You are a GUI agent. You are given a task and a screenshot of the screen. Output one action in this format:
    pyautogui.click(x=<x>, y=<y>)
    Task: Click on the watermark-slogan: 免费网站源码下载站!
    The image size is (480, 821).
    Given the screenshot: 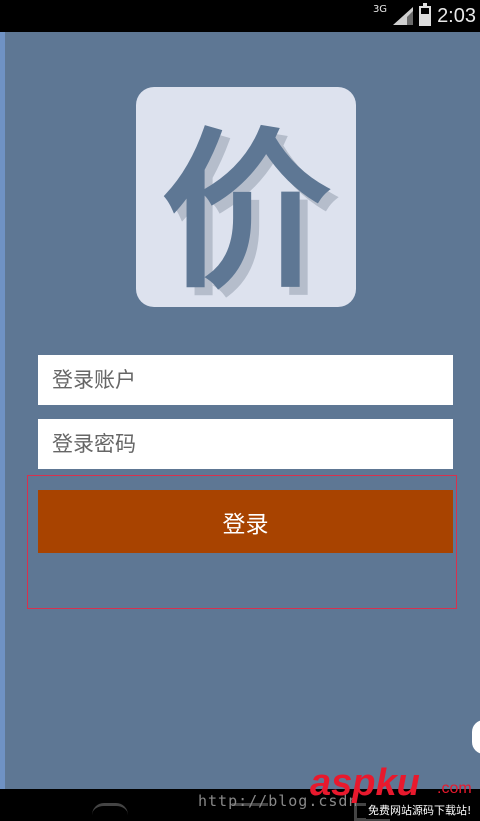 What is the action you would take?
    pyautogui.click(x=420, y=810)
    